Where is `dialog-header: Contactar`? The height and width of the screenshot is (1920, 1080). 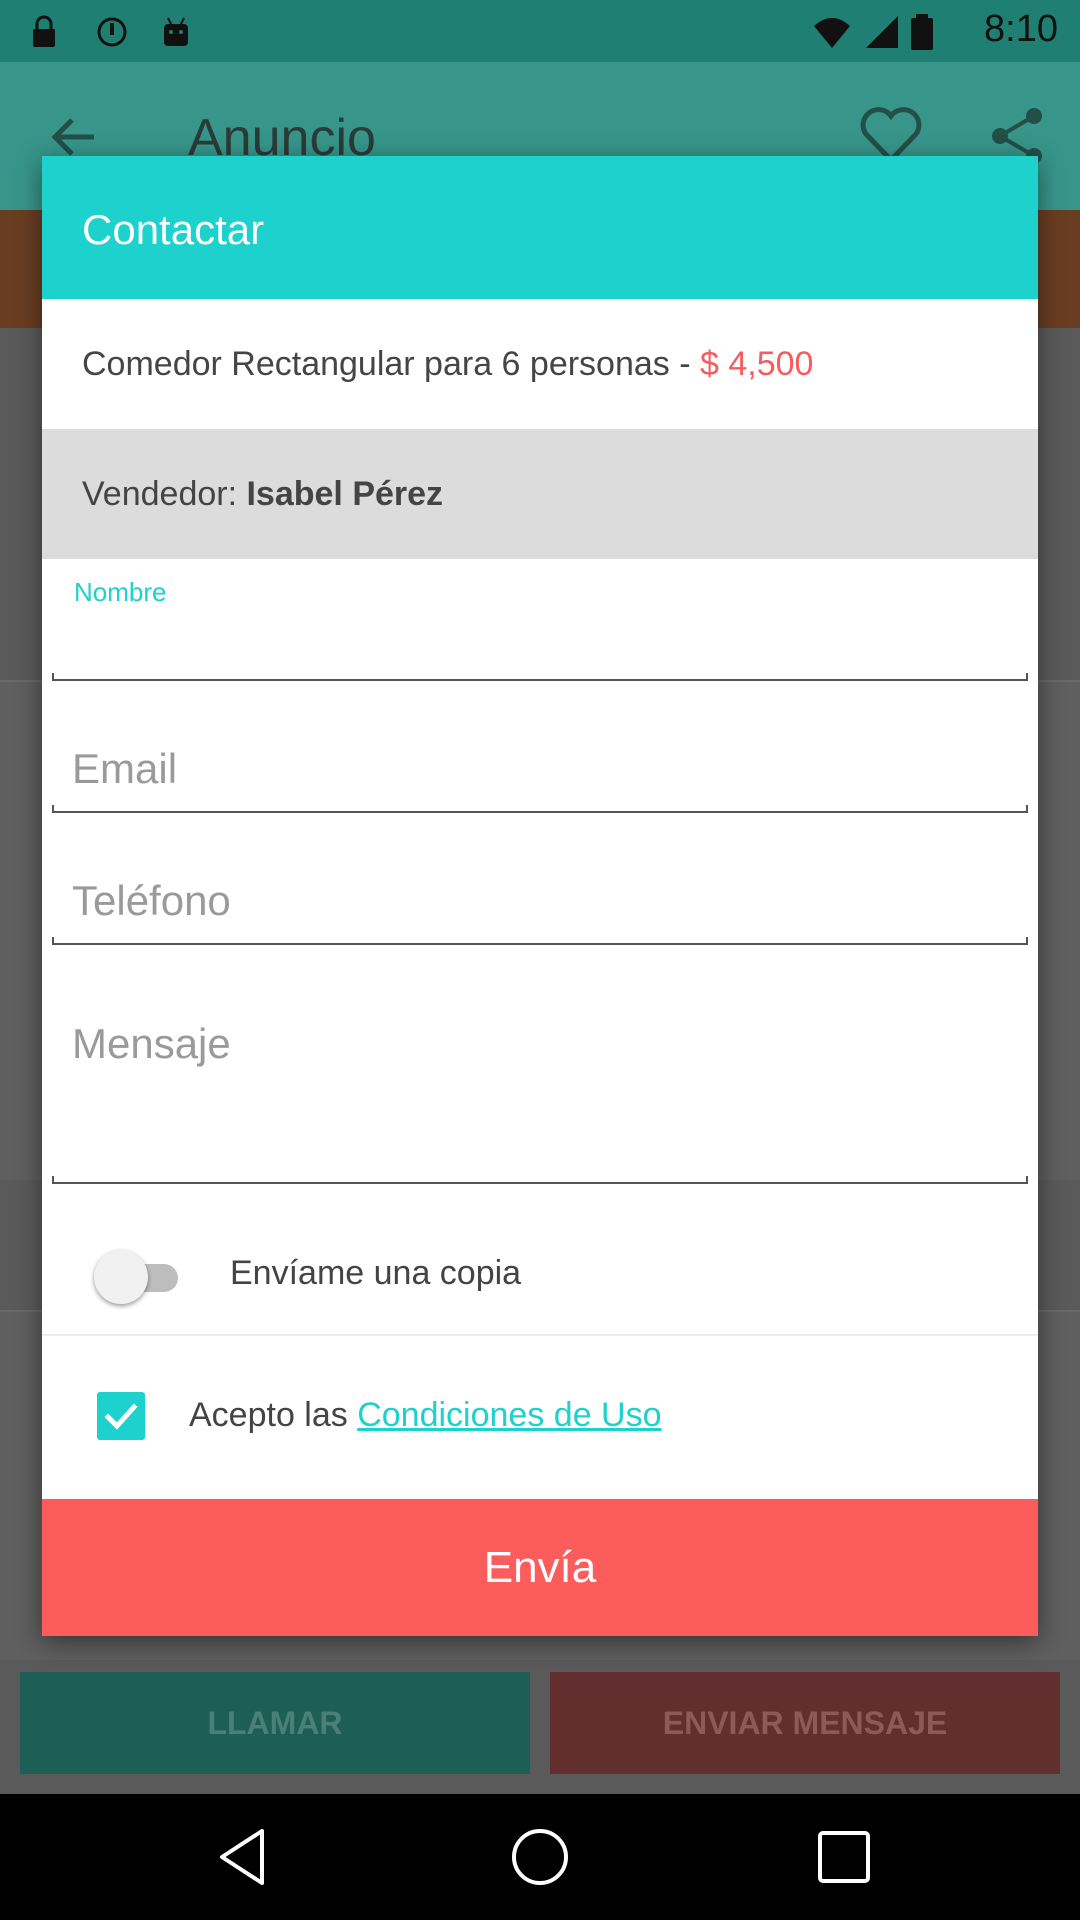 dialog-header: Contactar is located at coordinates (540, 227).